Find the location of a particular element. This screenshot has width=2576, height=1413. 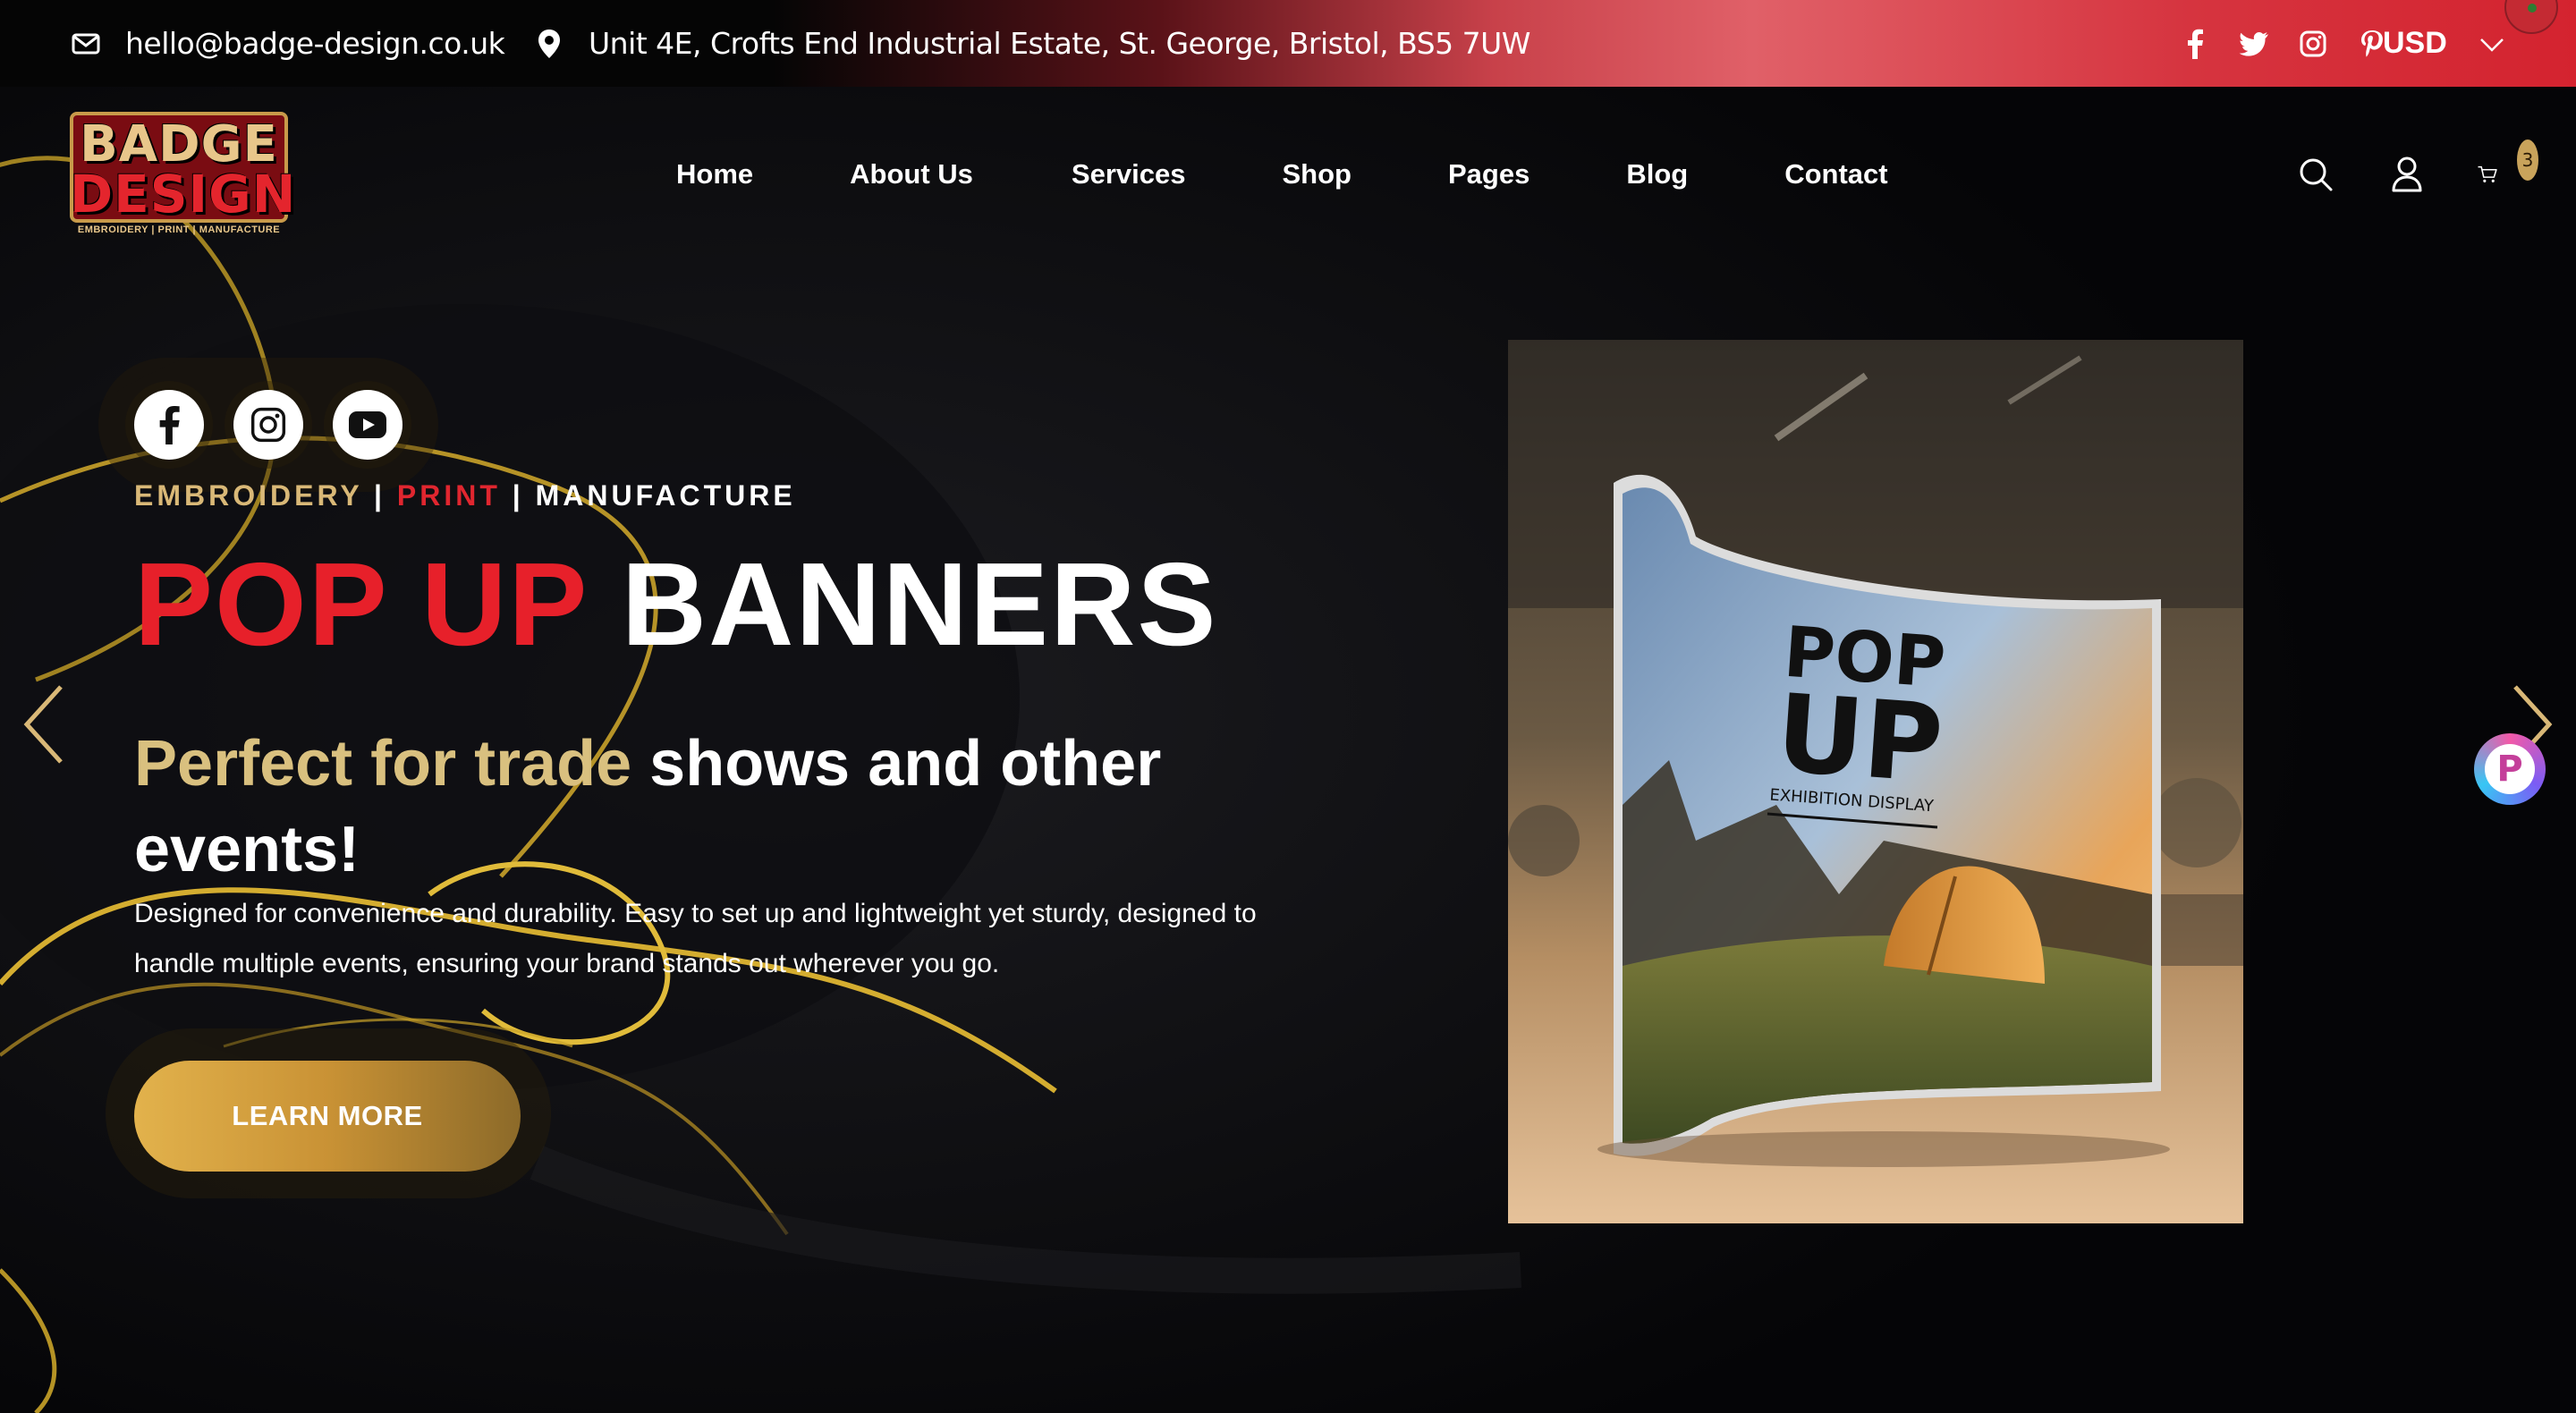

hero-headline: POP UP BANNERS is located at coordinates (675, 605).